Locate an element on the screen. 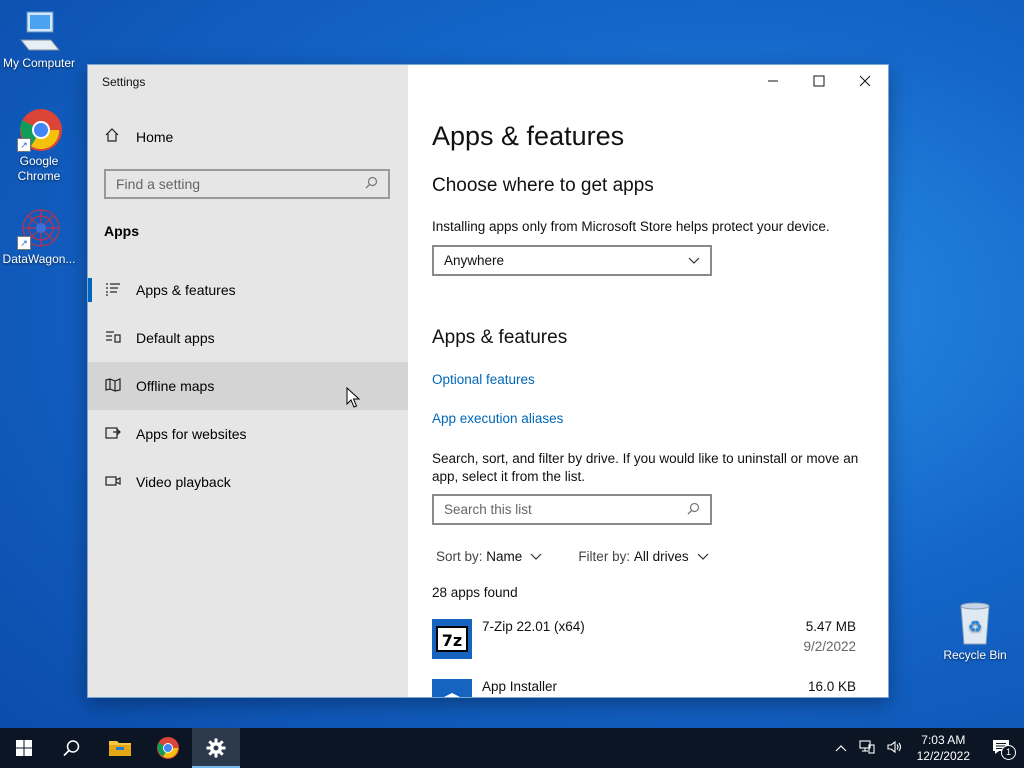 The width and height of the screenshot is (1024, 768). home-icon is located at coordinates (112, 136).